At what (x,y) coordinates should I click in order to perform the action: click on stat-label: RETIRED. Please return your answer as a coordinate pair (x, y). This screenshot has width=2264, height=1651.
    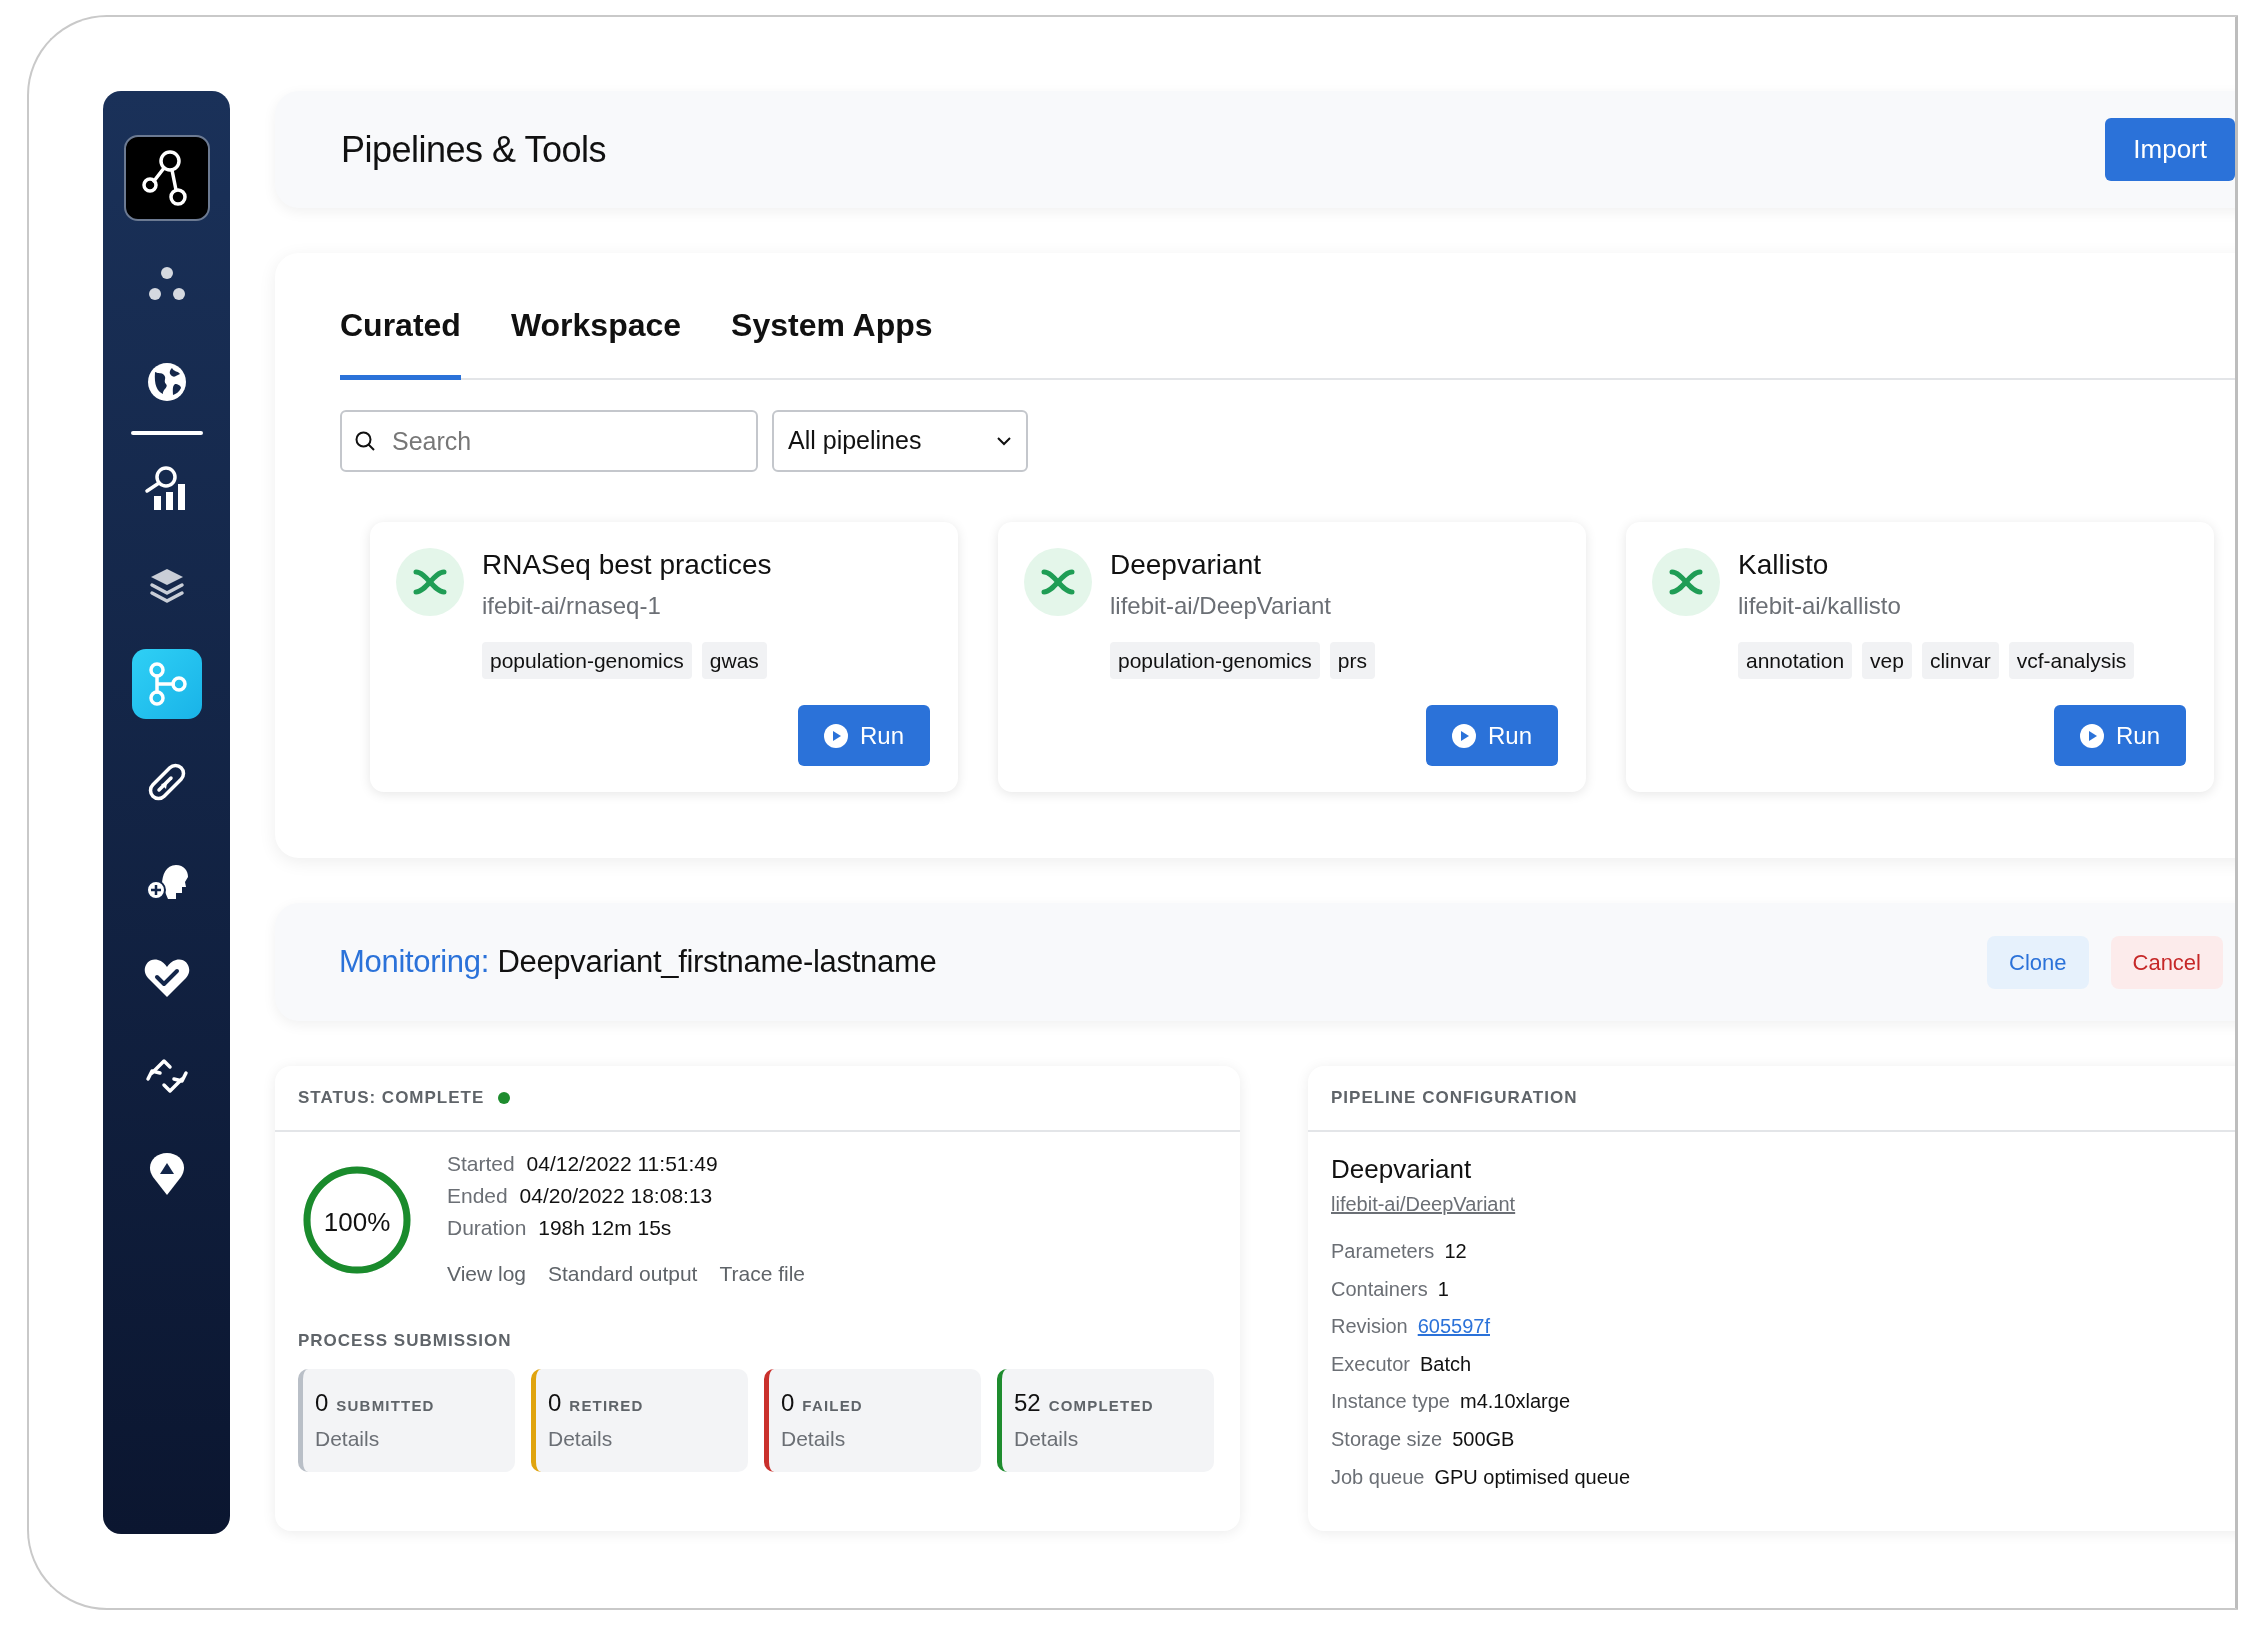
    Looking at the image, I should click on (606, 1405).